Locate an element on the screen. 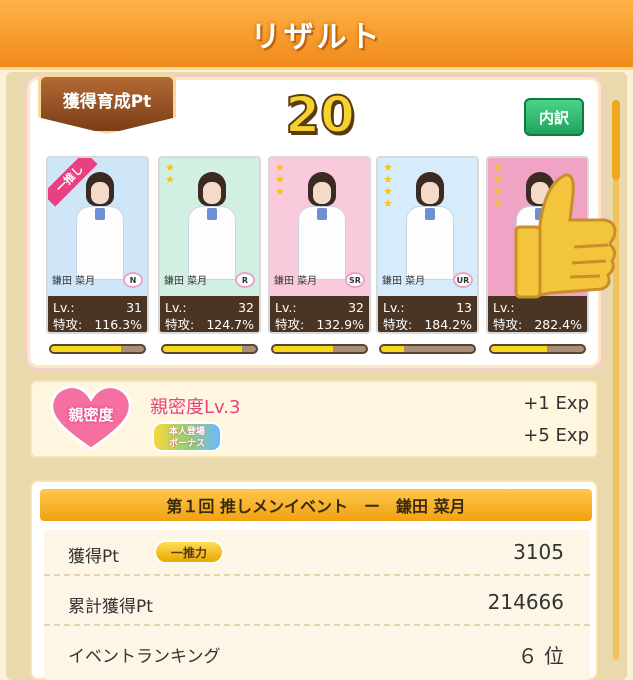 This screenshot has width=633, height=680. attack-value: 132.9% is located at coordinates (340, 324).